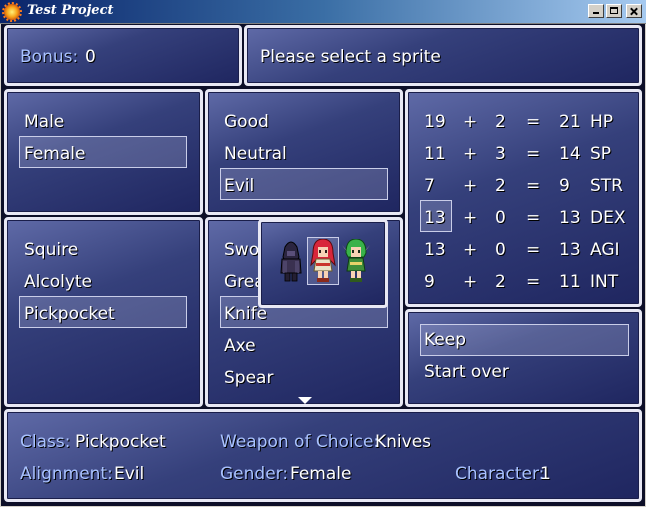  Describe the element at coordinates (58, 282) in the screenshot. I see `class-option-alcolyte: Alcolyte` at that location.